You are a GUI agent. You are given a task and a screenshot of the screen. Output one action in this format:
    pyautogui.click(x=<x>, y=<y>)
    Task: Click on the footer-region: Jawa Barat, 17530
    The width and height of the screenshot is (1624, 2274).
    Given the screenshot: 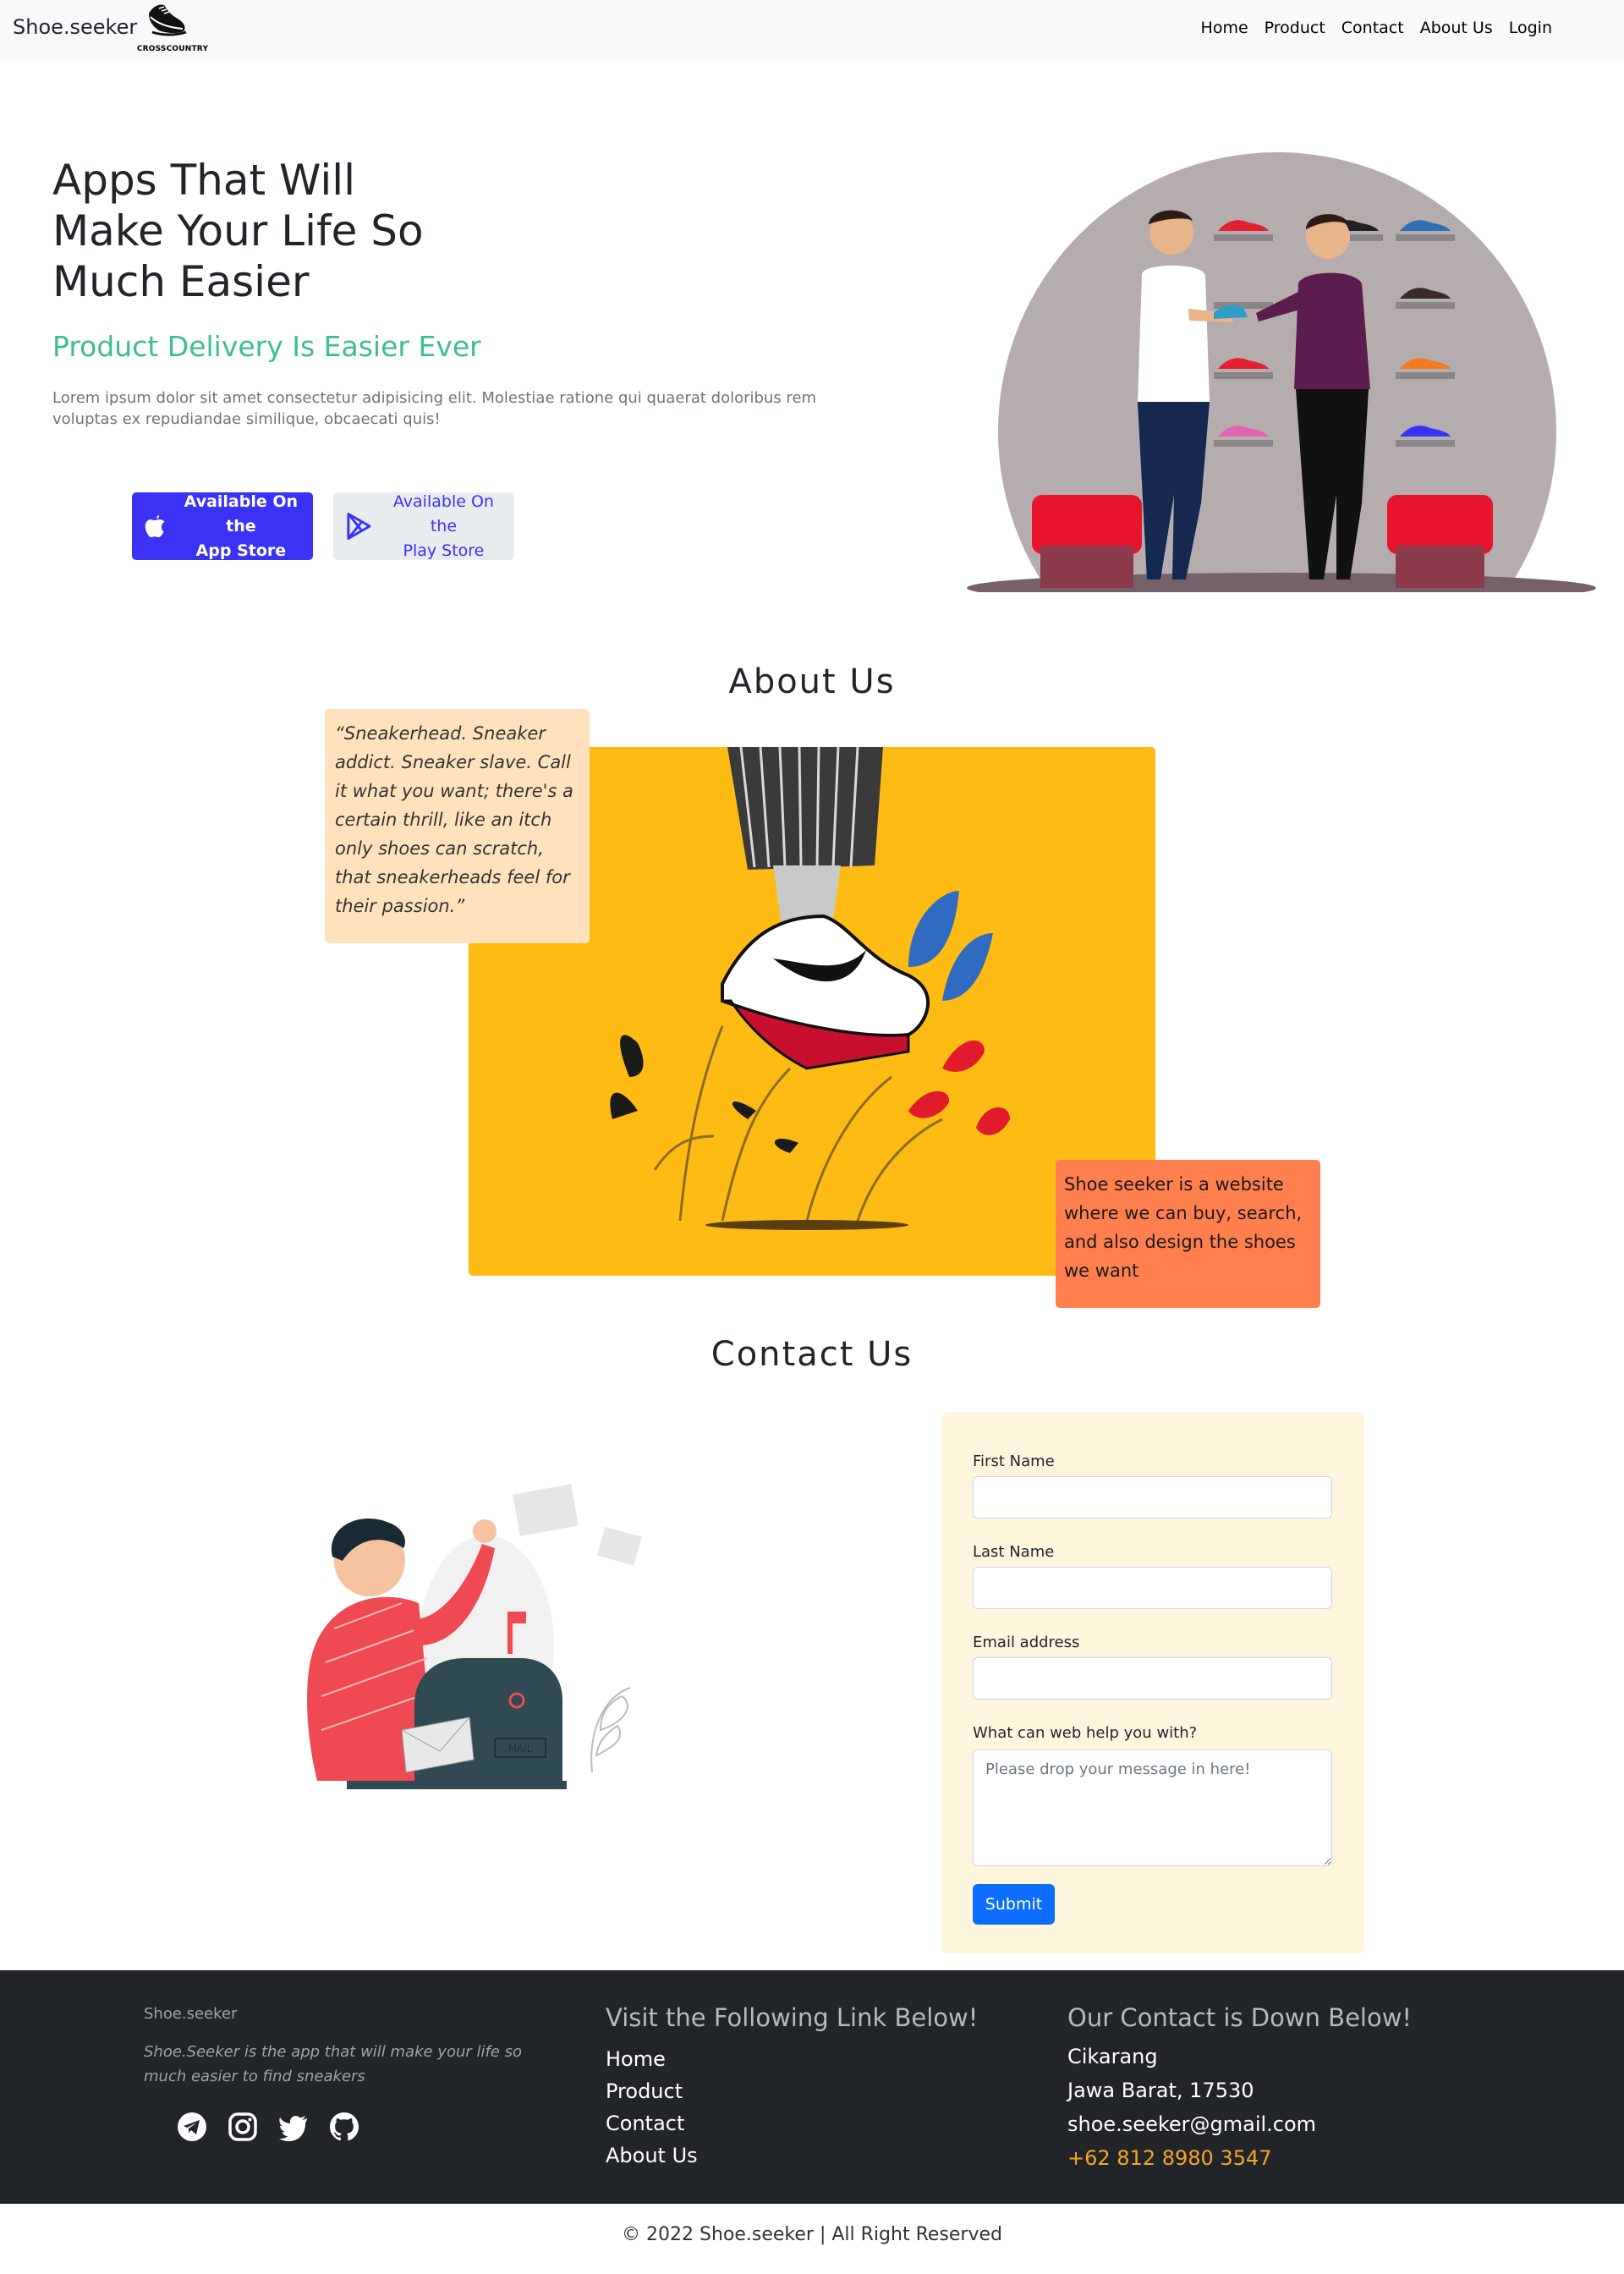 What is the action you would take?
    pyautogui.click(x=1161, y=2090)
    